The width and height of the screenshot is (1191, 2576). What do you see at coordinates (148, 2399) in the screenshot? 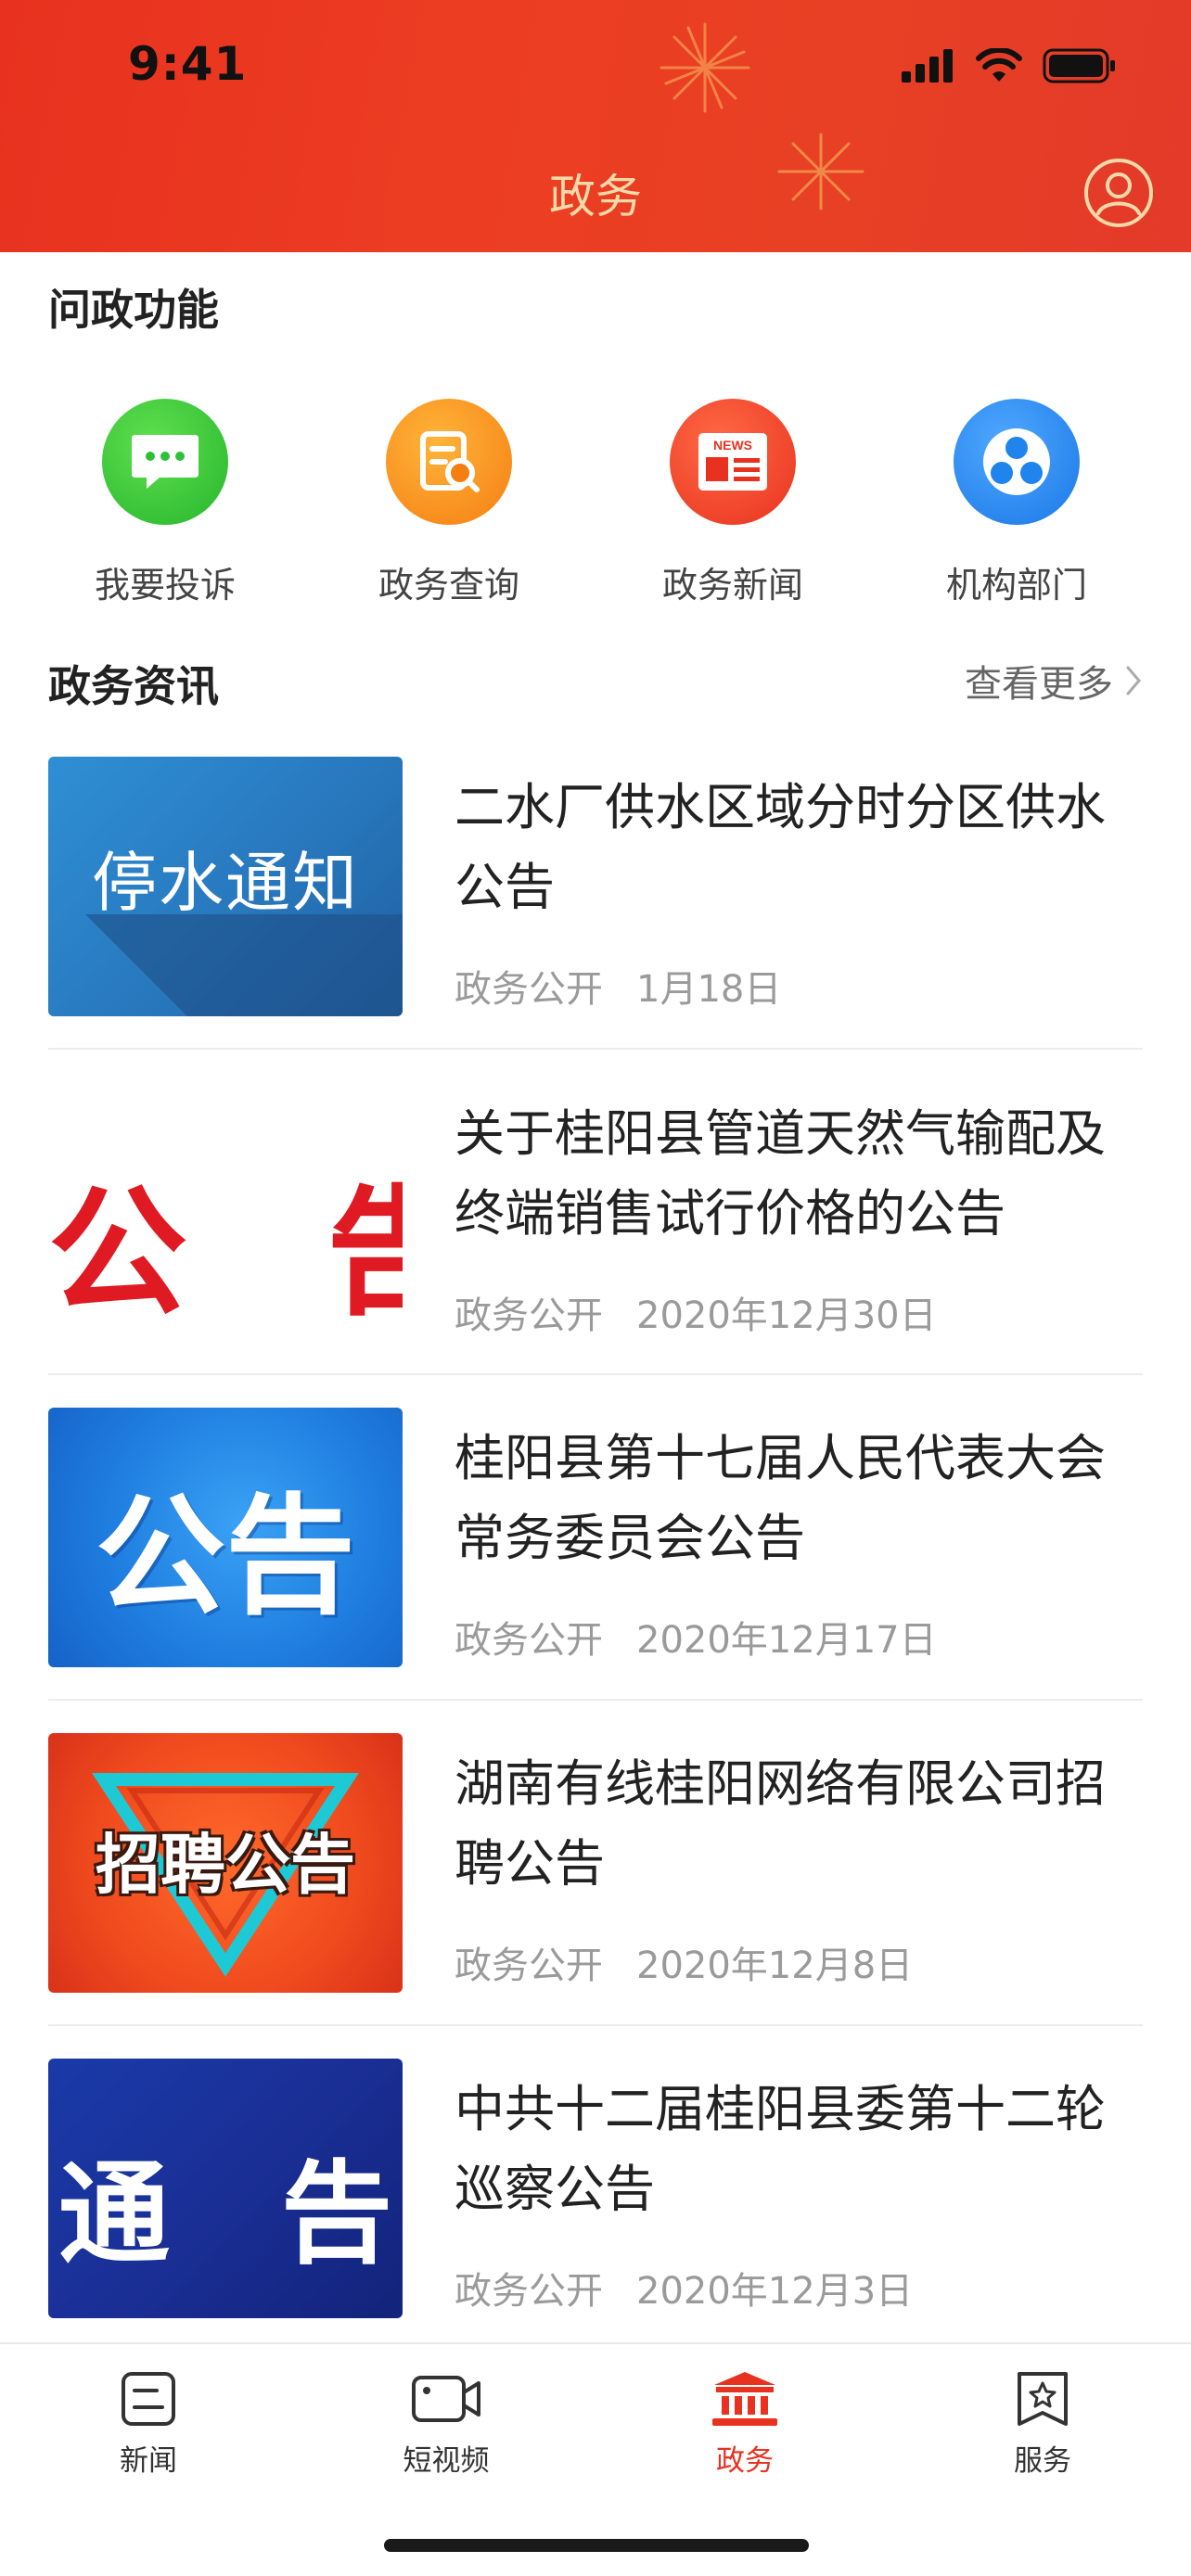
I see `news-tab-icon` at bounding box center [148, 2399].